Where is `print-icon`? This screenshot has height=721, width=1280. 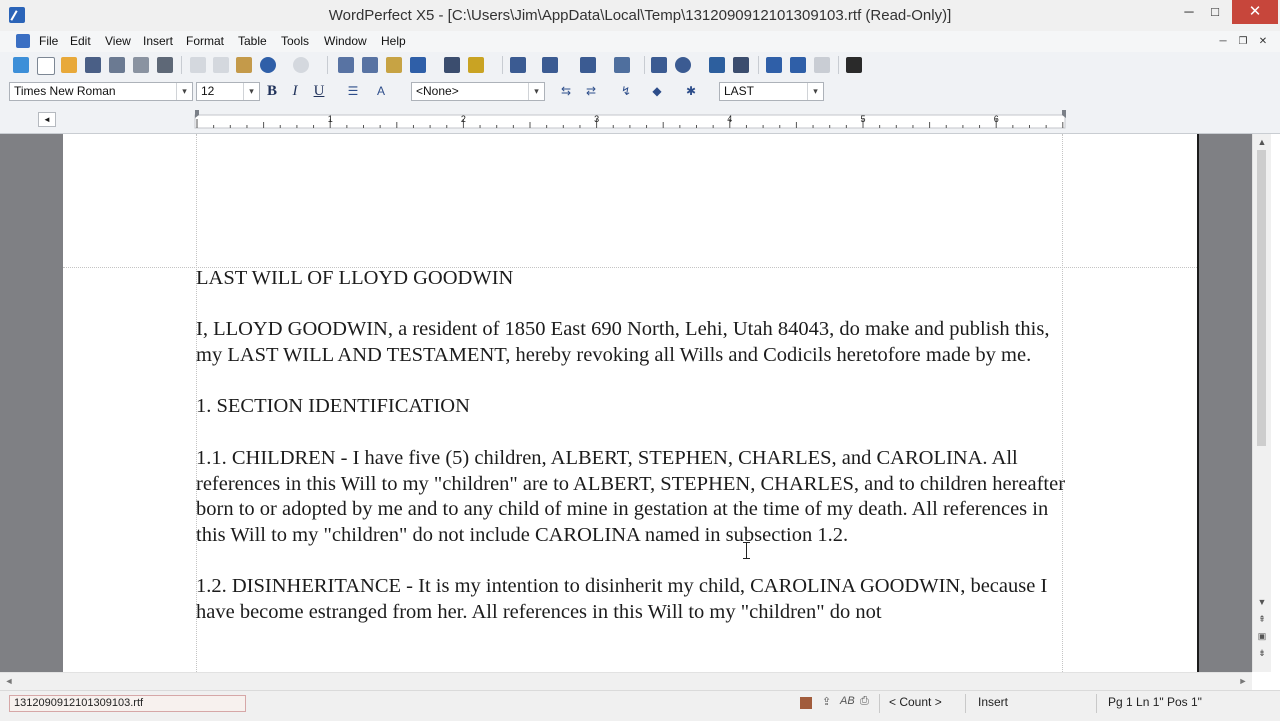
print-icon is located at coordinates (165, 65).